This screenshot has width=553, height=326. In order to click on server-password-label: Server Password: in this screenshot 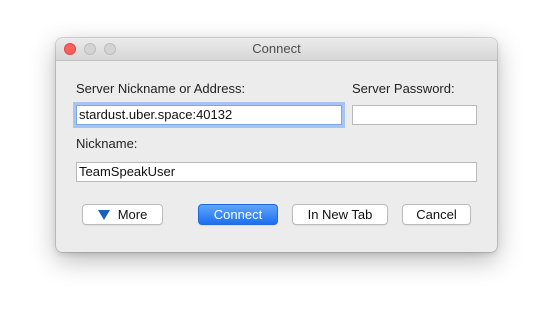, I will do `click(403, 88)`.